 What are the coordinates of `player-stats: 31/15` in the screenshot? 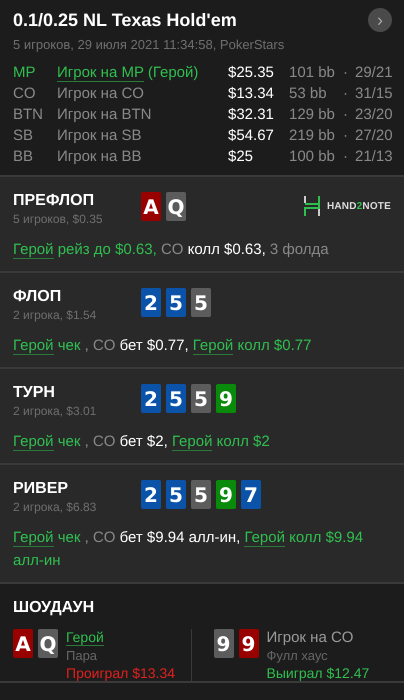 It's located at (374, 93).